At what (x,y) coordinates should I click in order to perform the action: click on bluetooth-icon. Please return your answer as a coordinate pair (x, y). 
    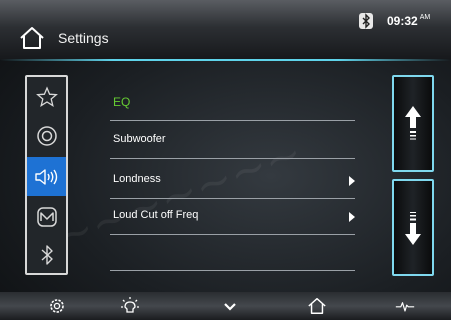
    Looking at the image, I should click on (47, 254).